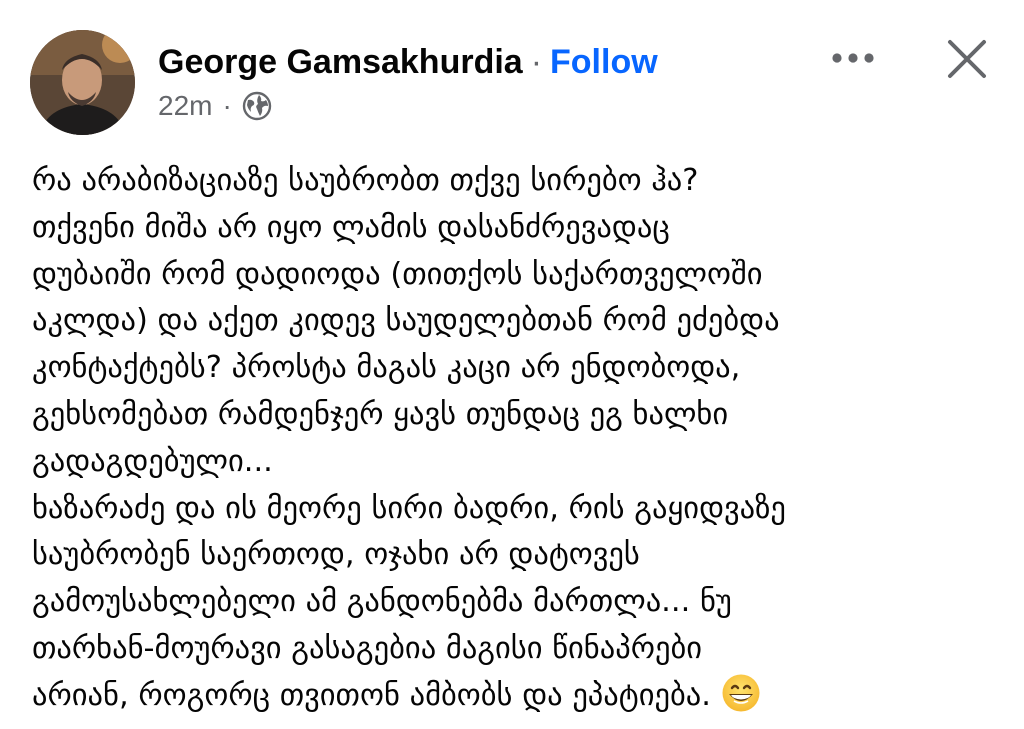 The width and height of the screenshot is (1024, 729). What do you see at coordinates (257, 106) in the screenshot?
I see `globe-icon` at bounding box center [257, 106].